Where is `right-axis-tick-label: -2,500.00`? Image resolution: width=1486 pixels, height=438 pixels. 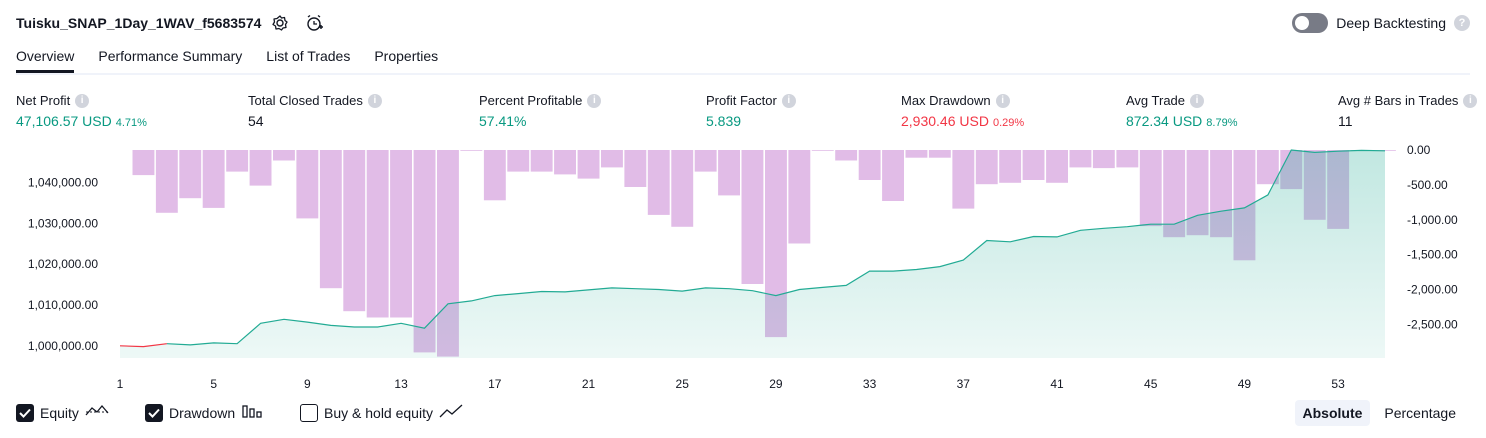 right-axis-tick-label: -2,500.00 is located at coordinates (1432, 325).